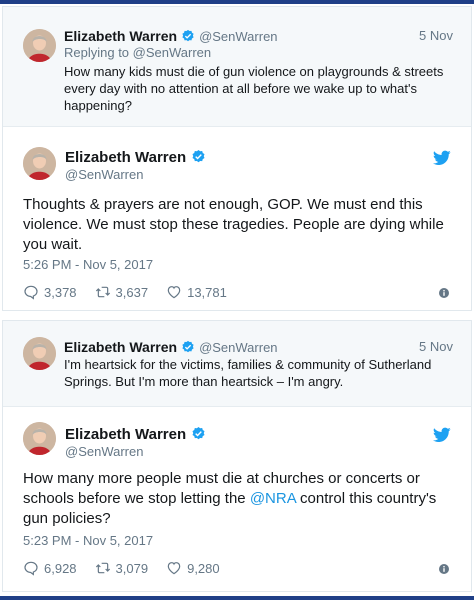 The height and width of the screenshot is (600, 474). What do you see at coordinates (237, 2) in the screenshot?
I see `frame-top-border` at bounding box center [237, 2].